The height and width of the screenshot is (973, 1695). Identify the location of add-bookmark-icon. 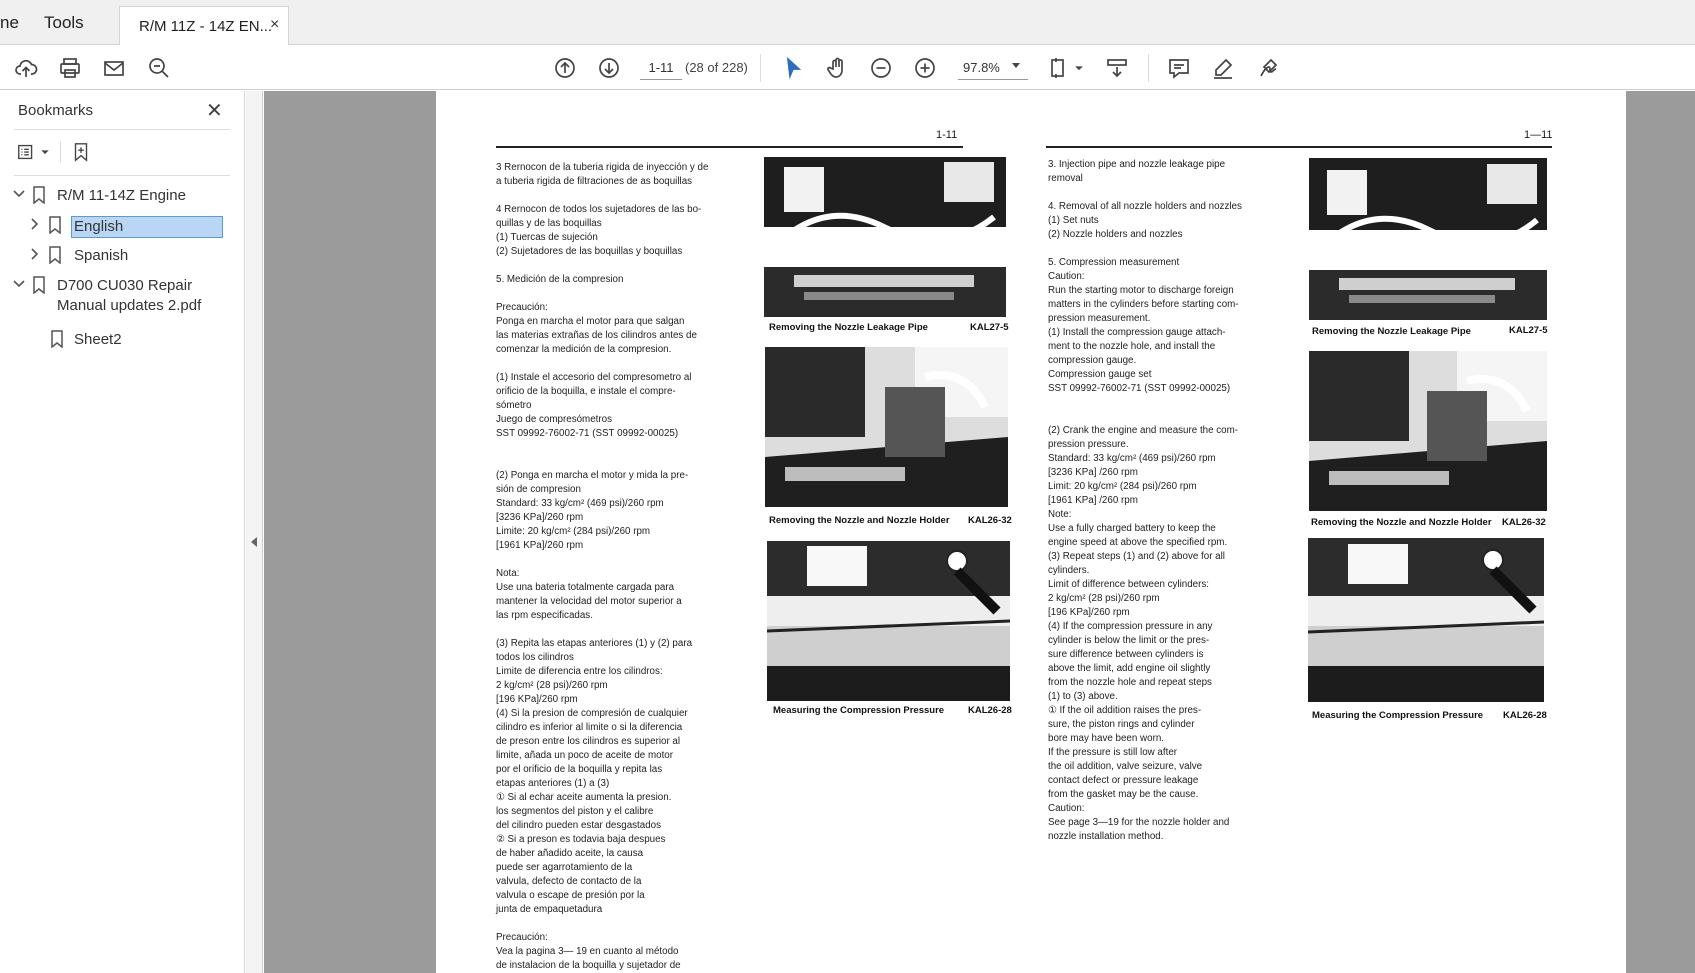
(81, 152).